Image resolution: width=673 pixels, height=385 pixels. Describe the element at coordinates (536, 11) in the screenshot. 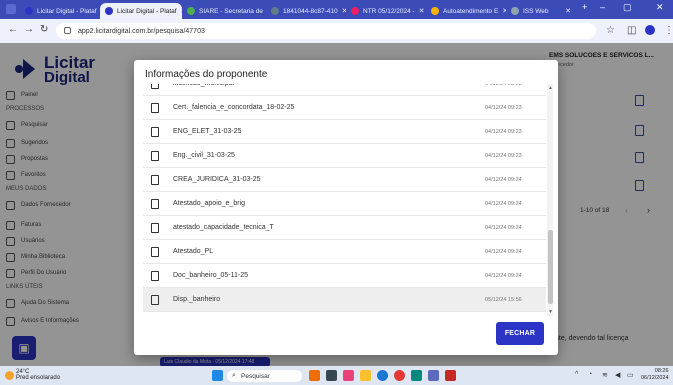

I see `tab-label: ISS Web` at that location.